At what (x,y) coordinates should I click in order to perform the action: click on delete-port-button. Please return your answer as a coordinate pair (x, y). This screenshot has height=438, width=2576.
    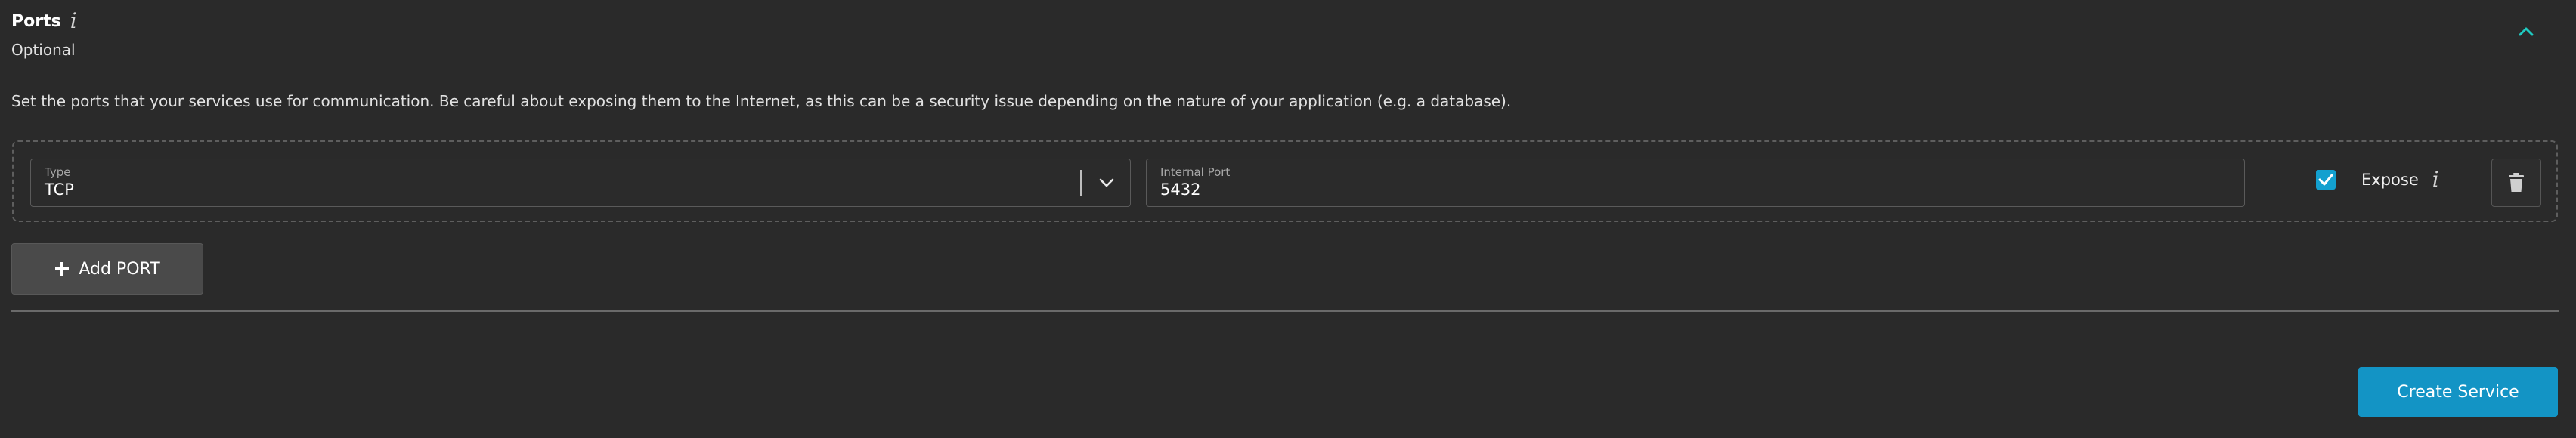
    Looking at the image, I should click on (2516, 183).